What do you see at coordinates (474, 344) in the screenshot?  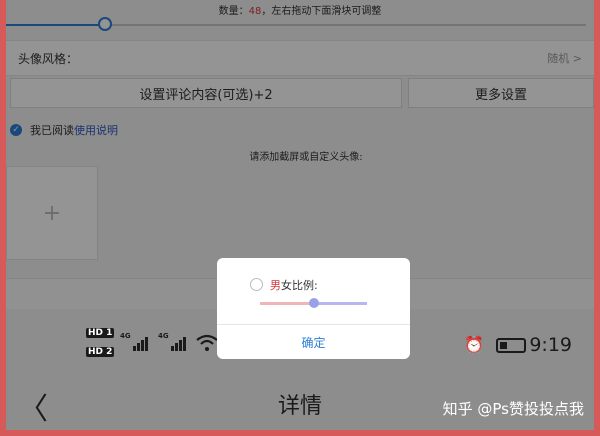 I see `alarm-icon: ⏰` at bounding box center [474, 344].